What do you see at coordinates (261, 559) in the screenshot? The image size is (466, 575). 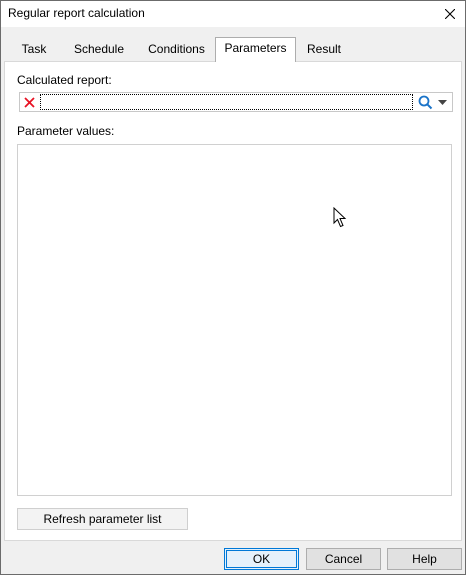 I see `ok-button: OK` at bounding box center [261, 559].